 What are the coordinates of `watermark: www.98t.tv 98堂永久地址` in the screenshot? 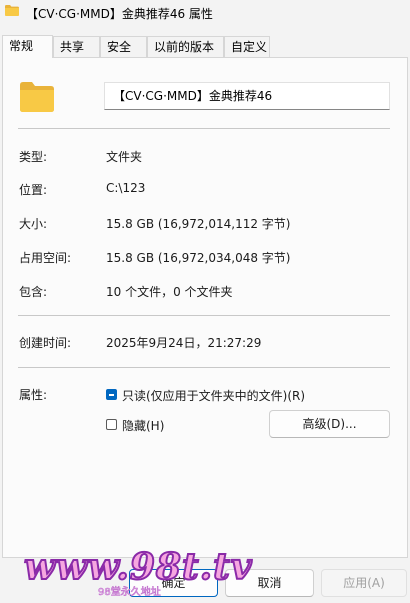 It's located at (136, 571).